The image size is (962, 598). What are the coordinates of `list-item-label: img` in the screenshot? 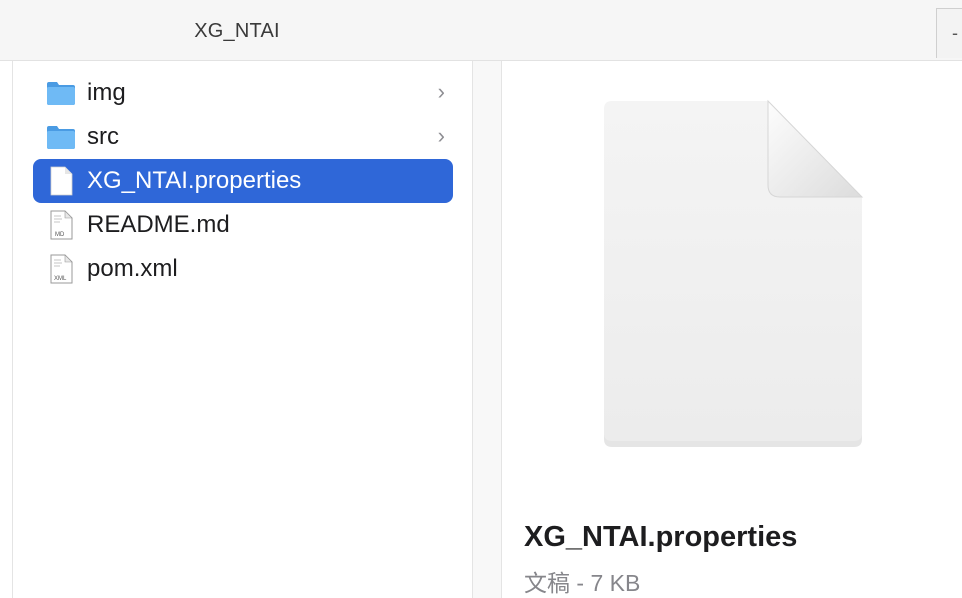 It's located at (106, 92).